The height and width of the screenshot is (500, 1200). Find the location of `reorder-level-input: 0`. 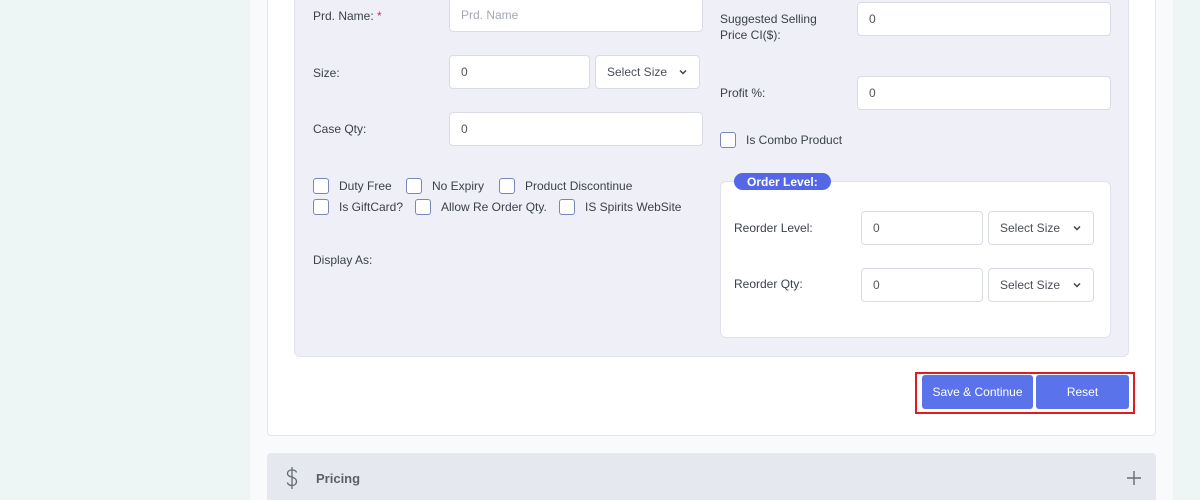

reorder-level-input: 0 is located at coordinates (922, 228).